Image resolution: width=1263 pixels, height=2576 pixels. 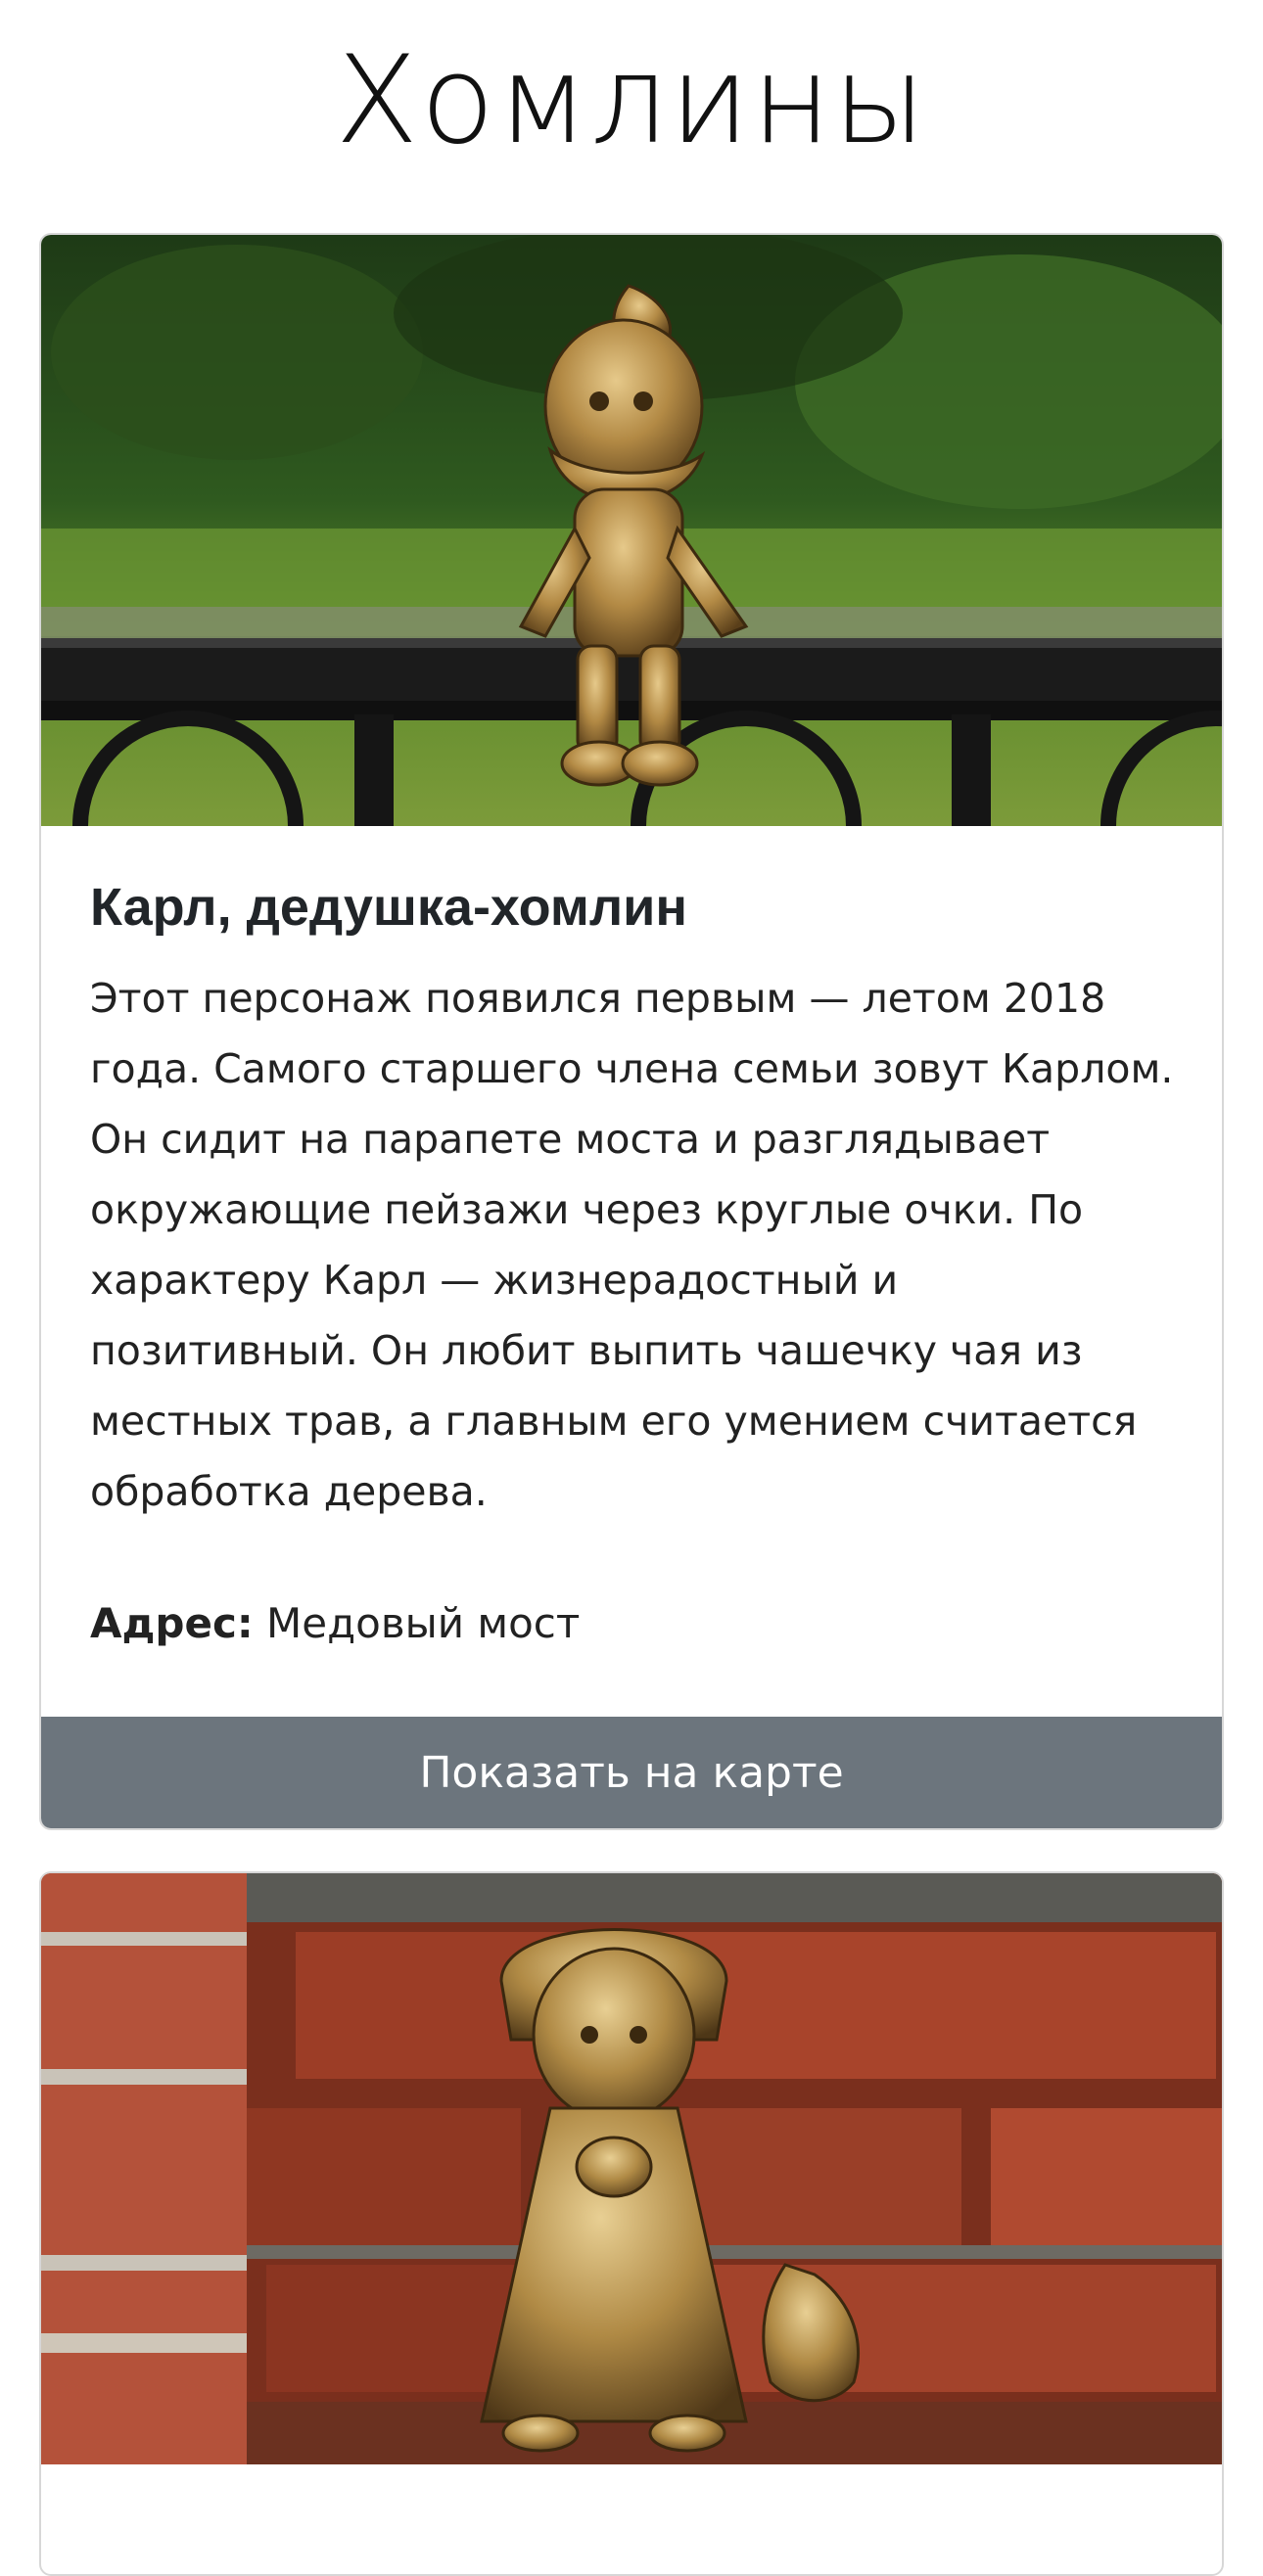 I want to click on address-label: Адрес:, so click(x=172, y=1623).